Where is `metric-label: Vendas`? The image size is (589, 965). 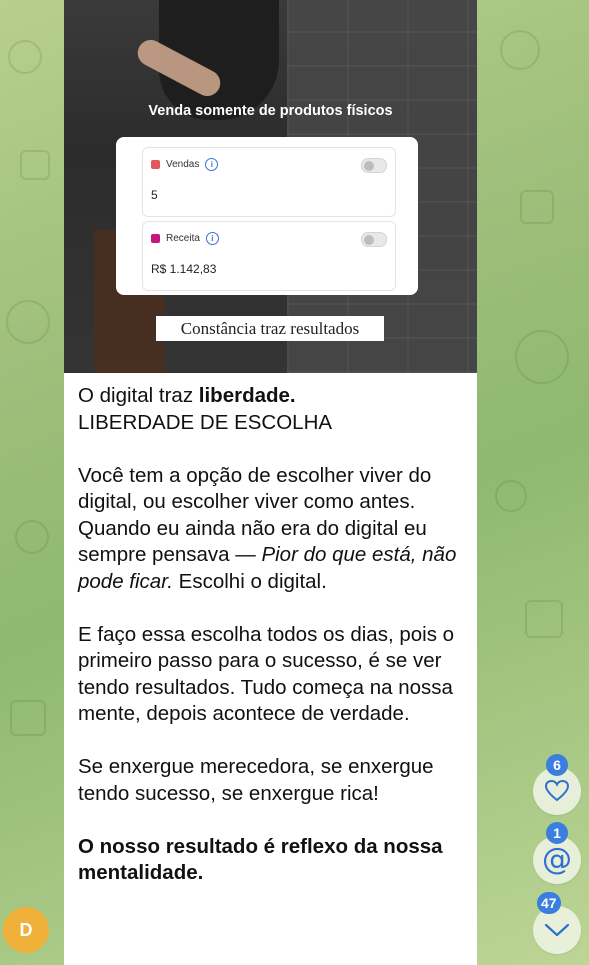 metric-label: Vendas is located at coordinates (183, 164).